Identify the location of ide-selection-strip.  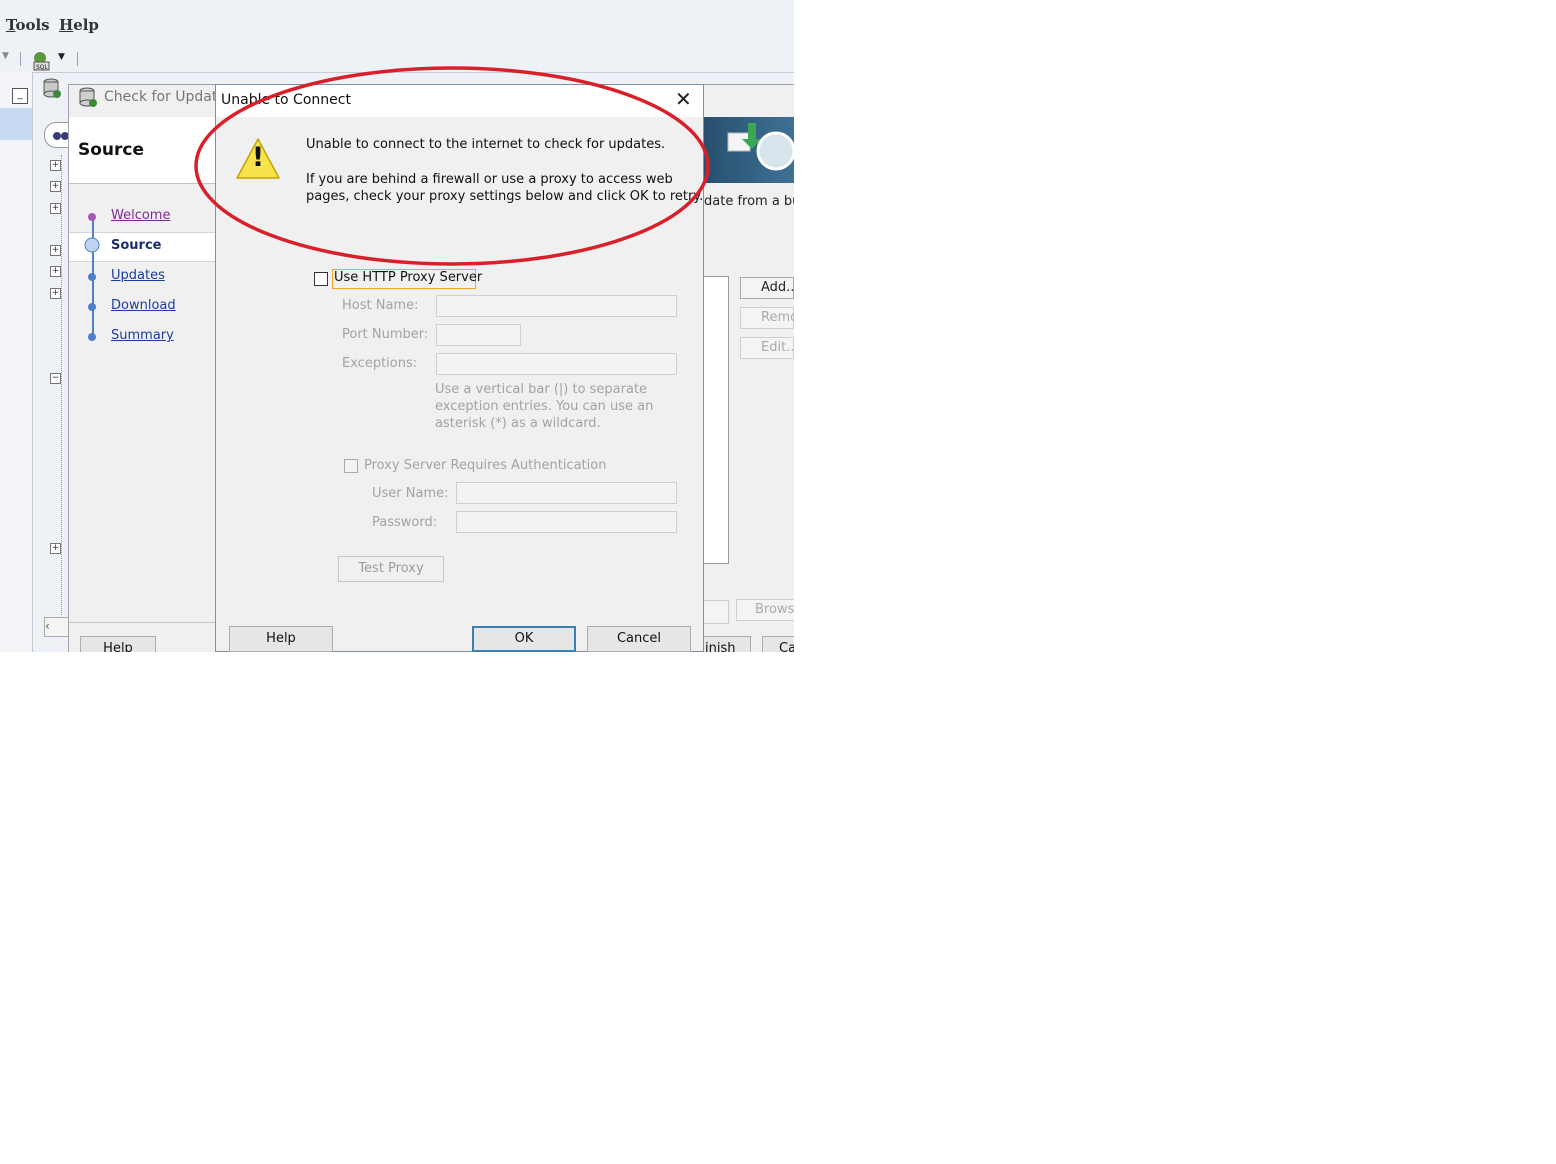
(16, 124).